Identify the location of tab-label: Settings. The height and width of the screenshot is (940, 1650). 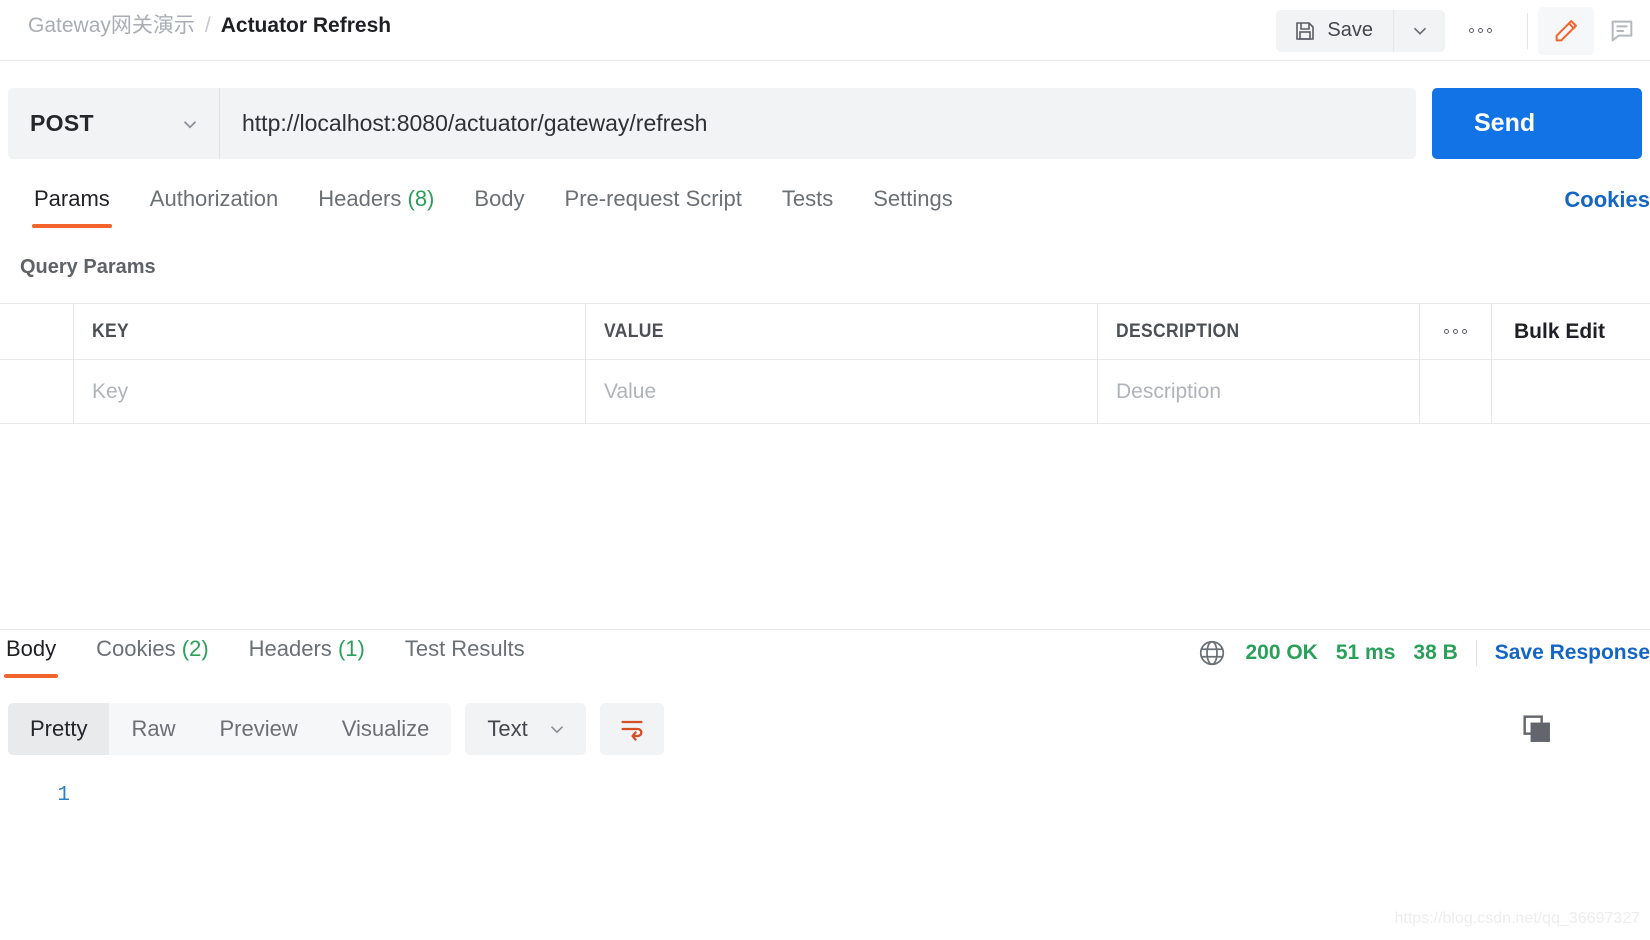
(913, 198).